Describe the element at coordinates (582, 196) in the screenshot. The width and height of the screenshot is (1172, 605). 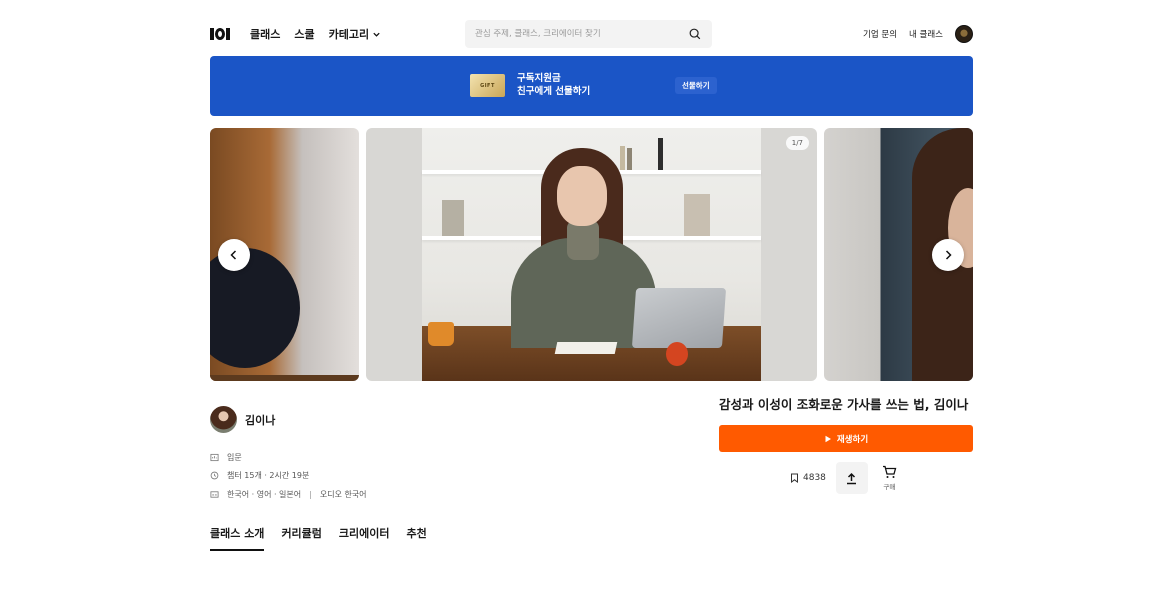
I see `face` at that location.